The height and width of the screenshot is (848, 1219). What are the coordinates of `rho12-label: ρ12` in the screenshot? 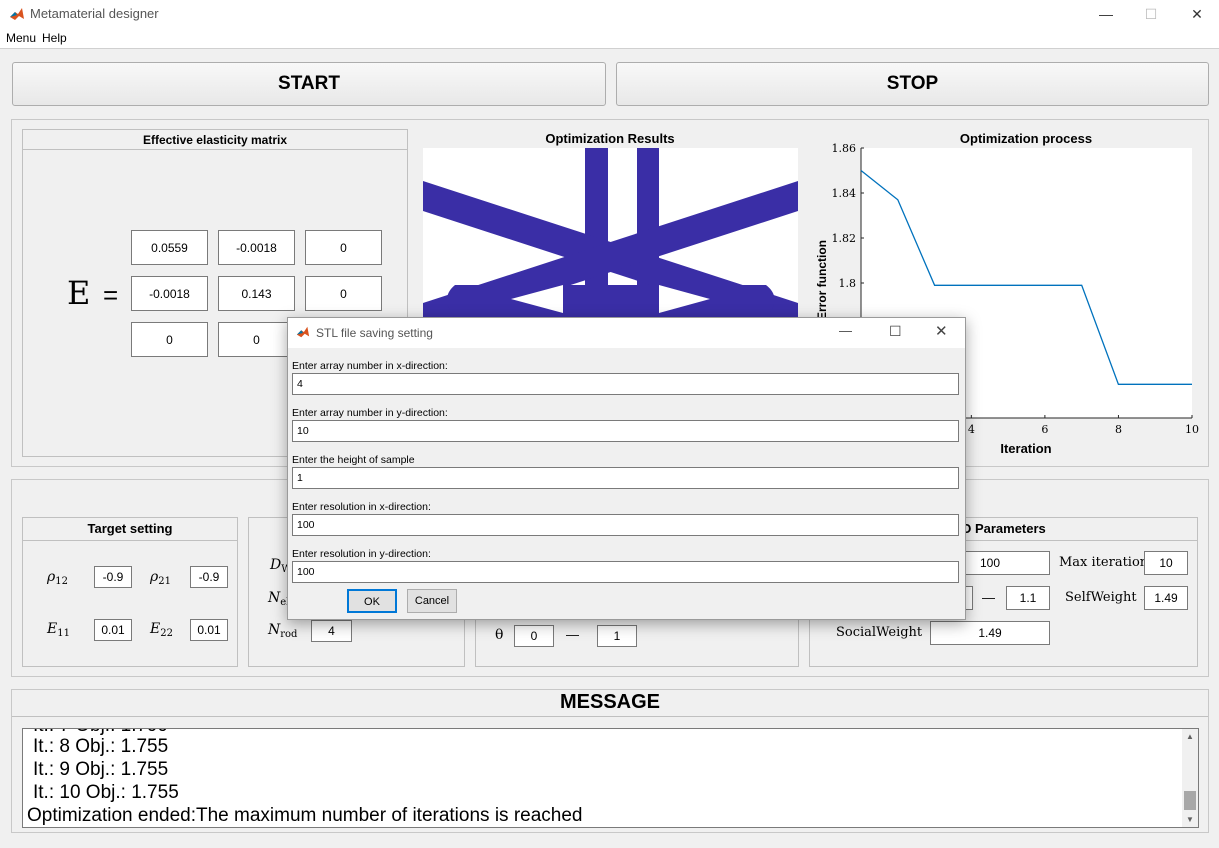 It's located at (57, 578).